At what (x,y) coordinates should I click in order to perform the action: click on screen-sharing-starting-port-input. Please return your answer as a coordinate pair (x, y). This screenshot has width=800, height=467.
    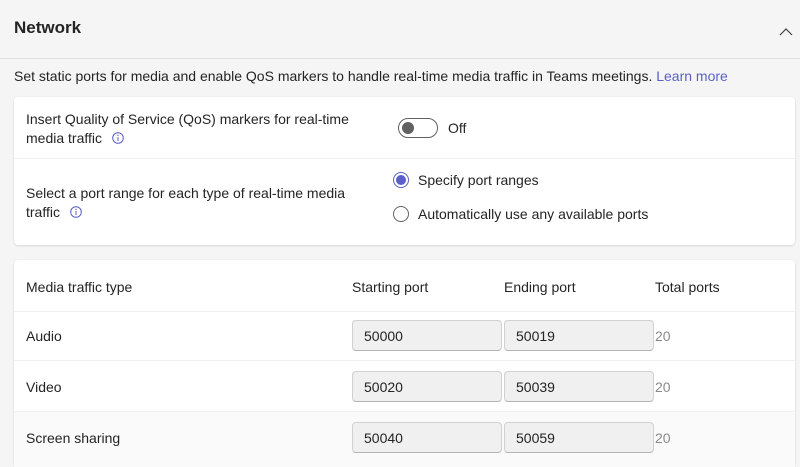
    Looking at the image, I should click on (427, 437).